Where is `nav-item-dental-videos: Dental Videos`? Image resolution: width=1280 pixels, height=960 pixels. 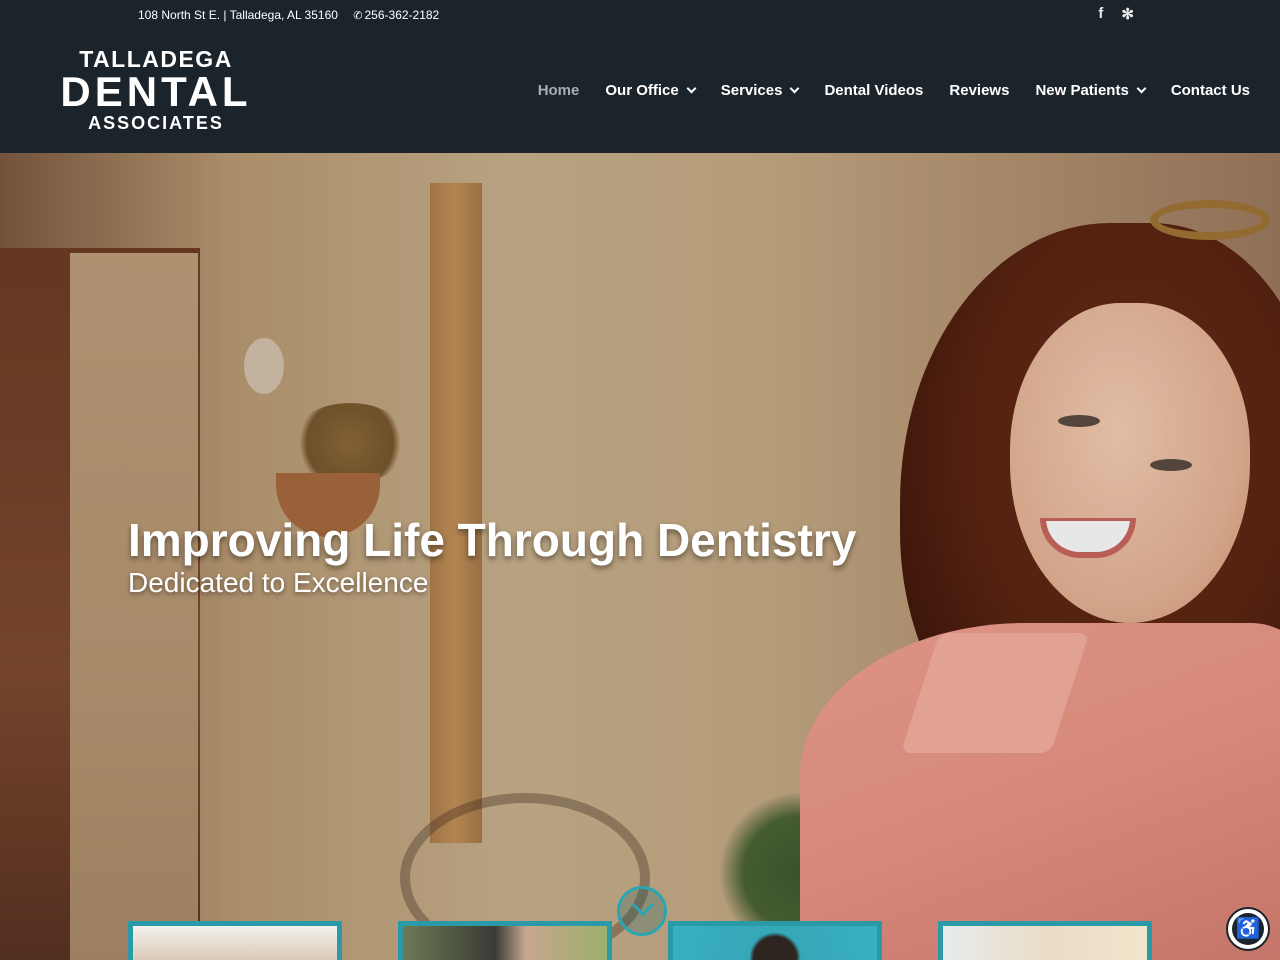 nav-item-dental-videos: Dental Videos is located at coordinates (873, 90).